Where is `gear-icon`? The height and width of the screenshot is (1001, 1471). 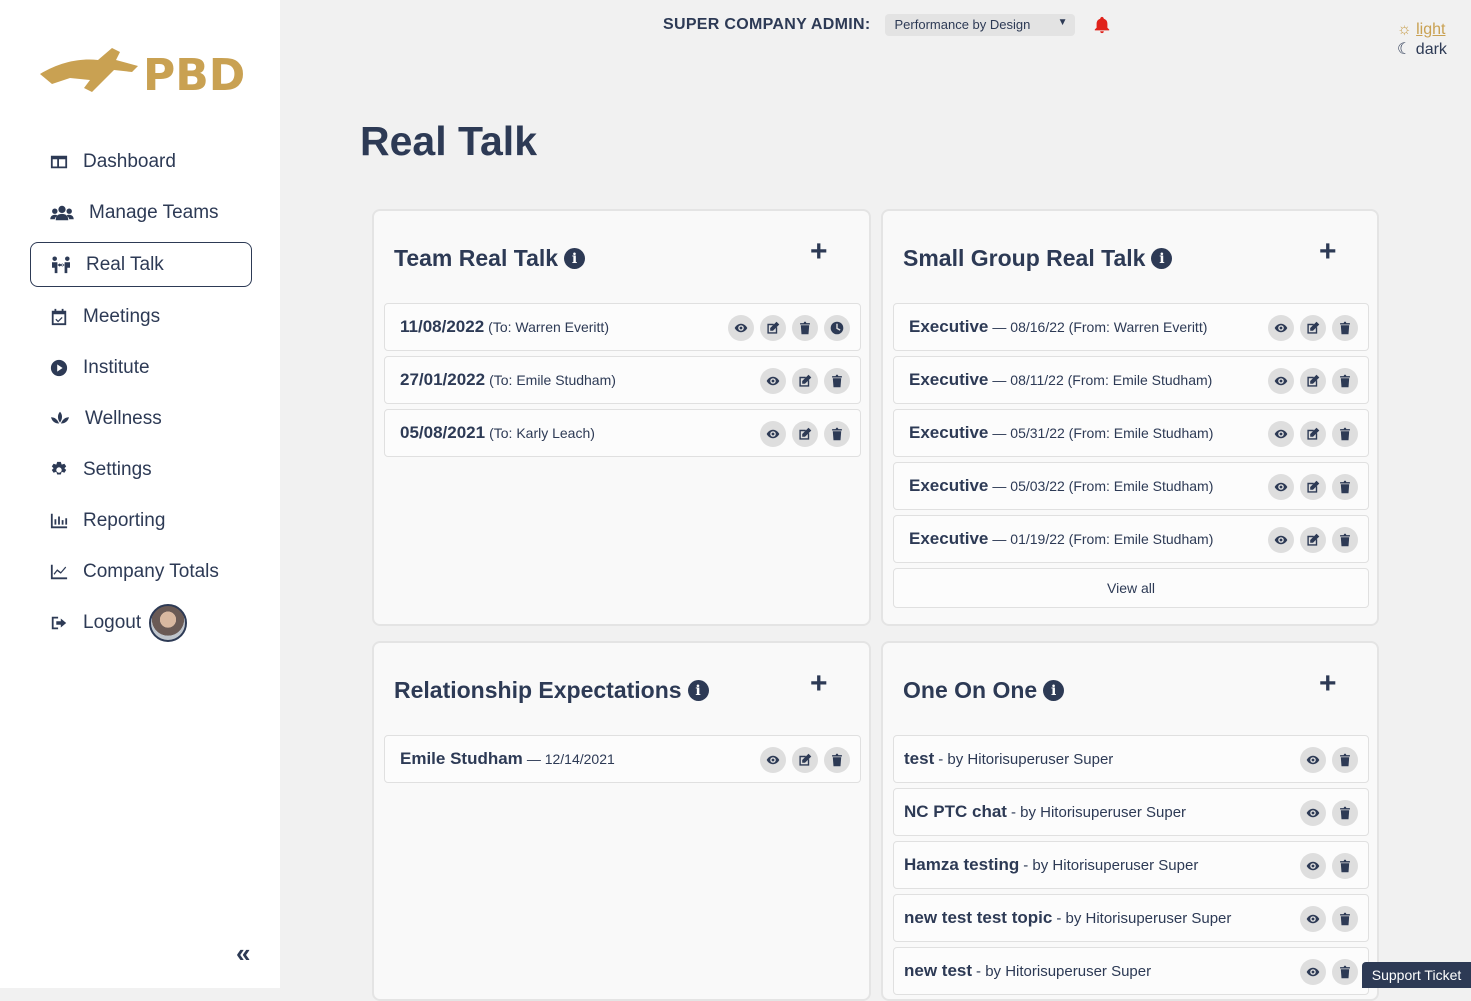
gear-icon is located at coordinates (59, 470).